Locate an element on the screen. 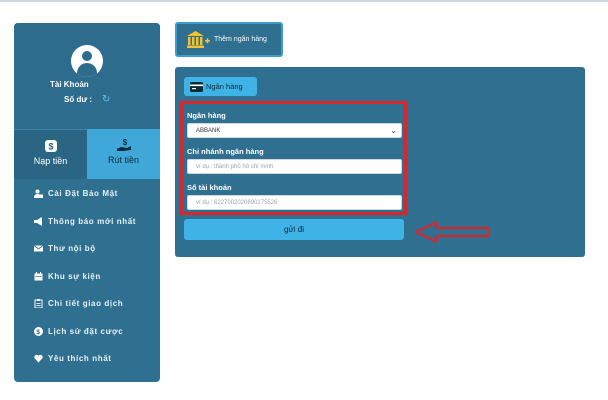 This screenshot has height=400, width=608. menu-label-inbox: Thư nội bộ is located at coordinates (72, 249).